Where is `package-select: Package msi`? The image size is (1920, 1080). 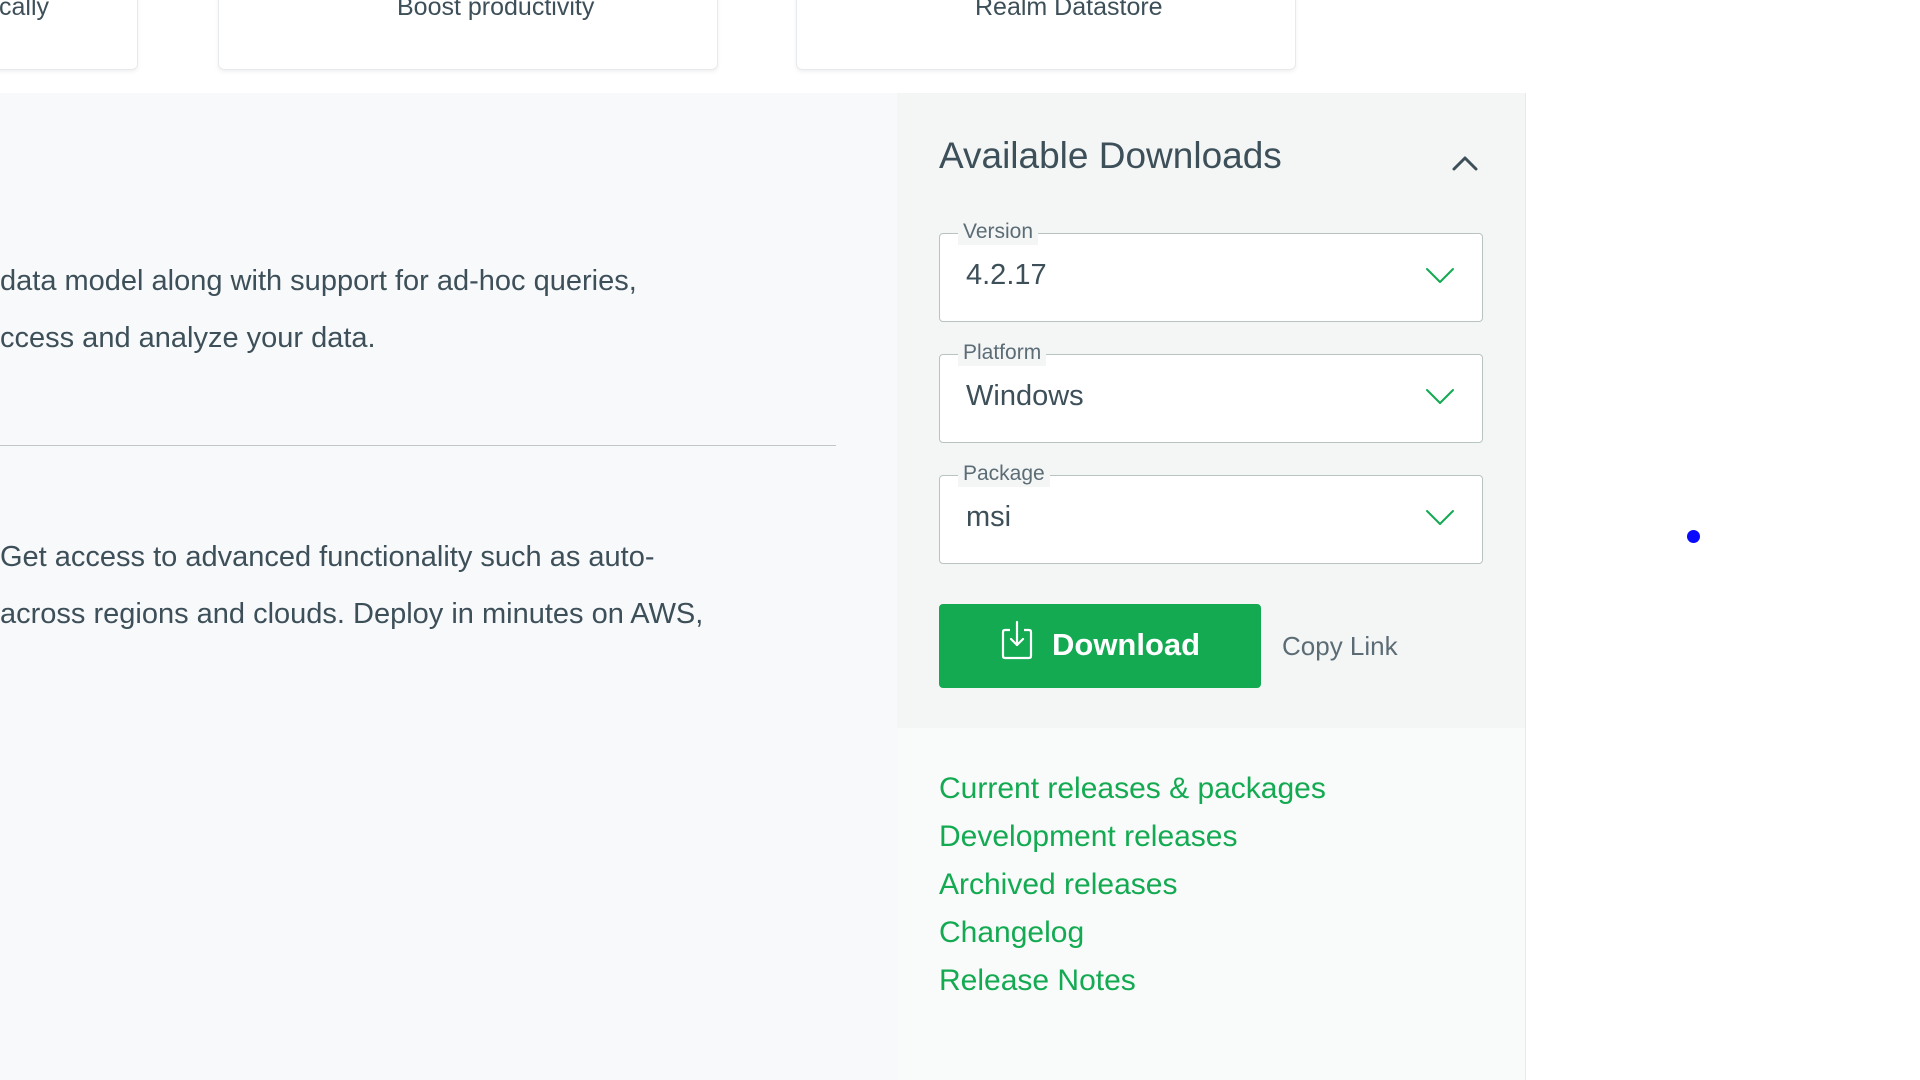 package-select: Package msi is located at coordinates (1211, 512).